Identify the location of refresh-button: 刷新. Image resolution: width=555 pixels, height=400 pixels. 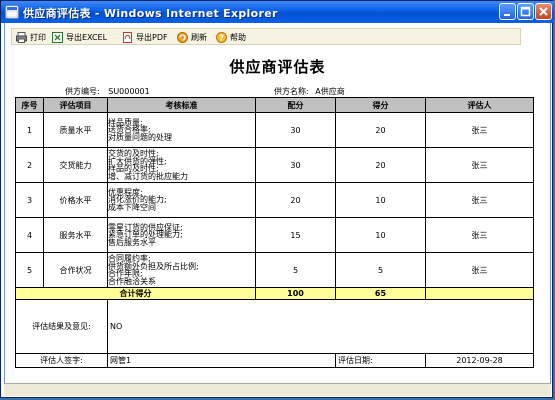
(192, 37).